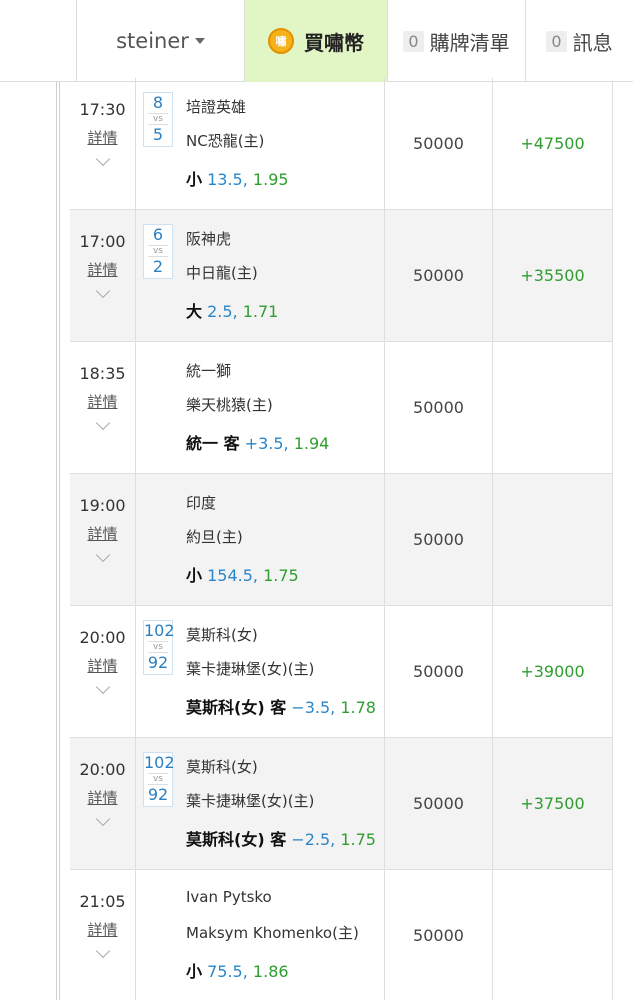 Image resolution: width=633 pixels, height=1000 pixels. What do you see at coordinates (260, 311) in the screenshot?
I see `bet-odds: 1.71` at bounding box center [260, 311].